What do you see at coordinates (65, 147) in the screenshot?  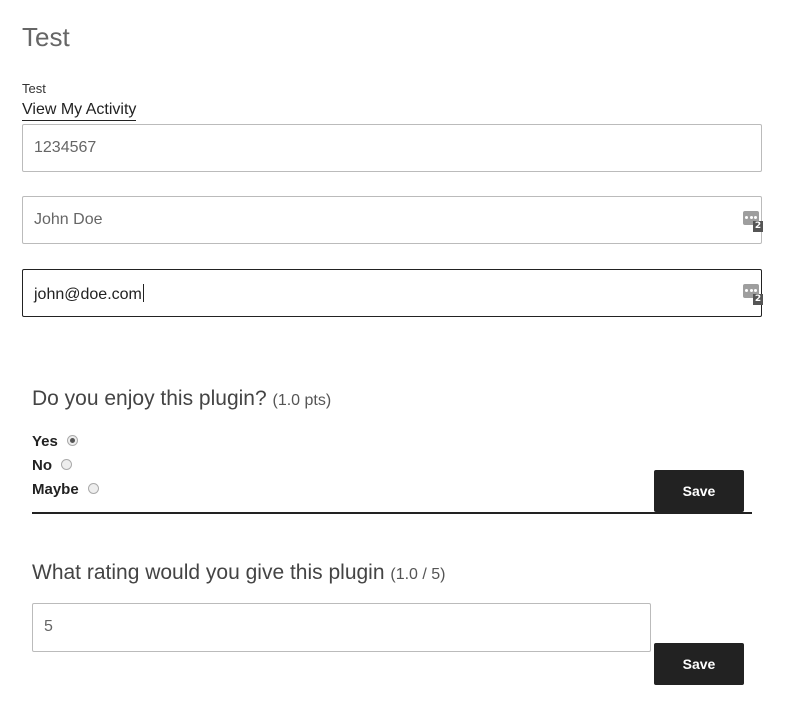 I see `number-field-value: 1234567` at bounding box center [65, 147].